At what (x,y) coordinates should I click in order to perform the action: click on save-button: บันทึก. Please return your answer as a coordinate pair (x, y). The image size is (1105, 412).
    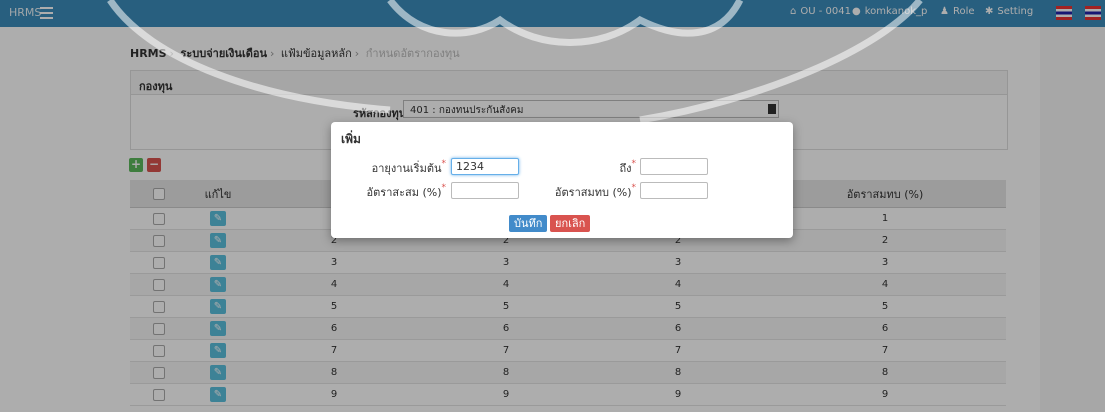
    Looking at the image, I should click on (528, 223).